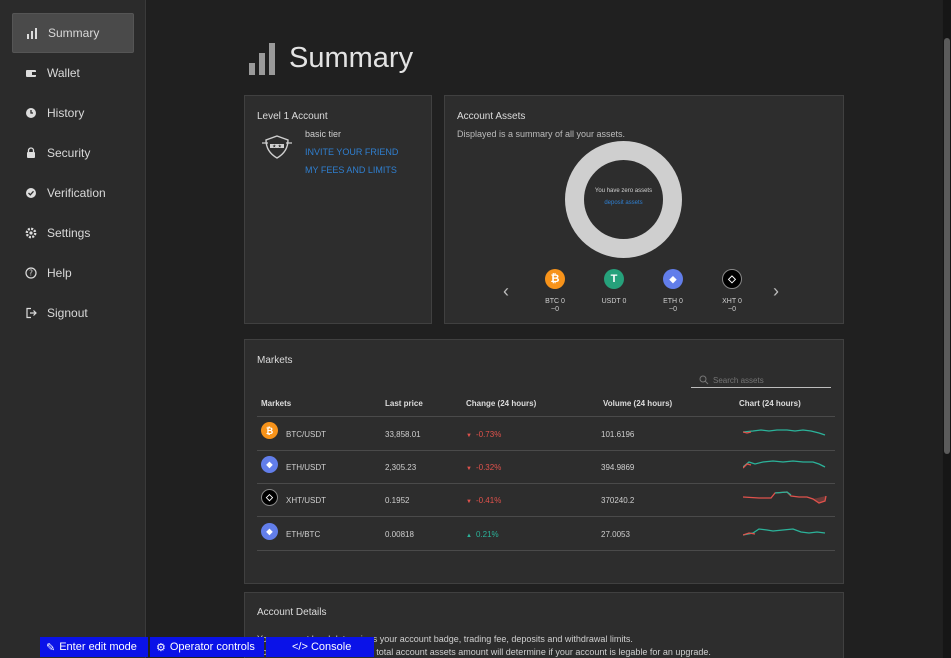 Image resolution: width=951 pixels, height=658 pixels. Describe the element at coordinates (59, 273) in the screenshot. I see `sidebar-item-label: Help` at that location.